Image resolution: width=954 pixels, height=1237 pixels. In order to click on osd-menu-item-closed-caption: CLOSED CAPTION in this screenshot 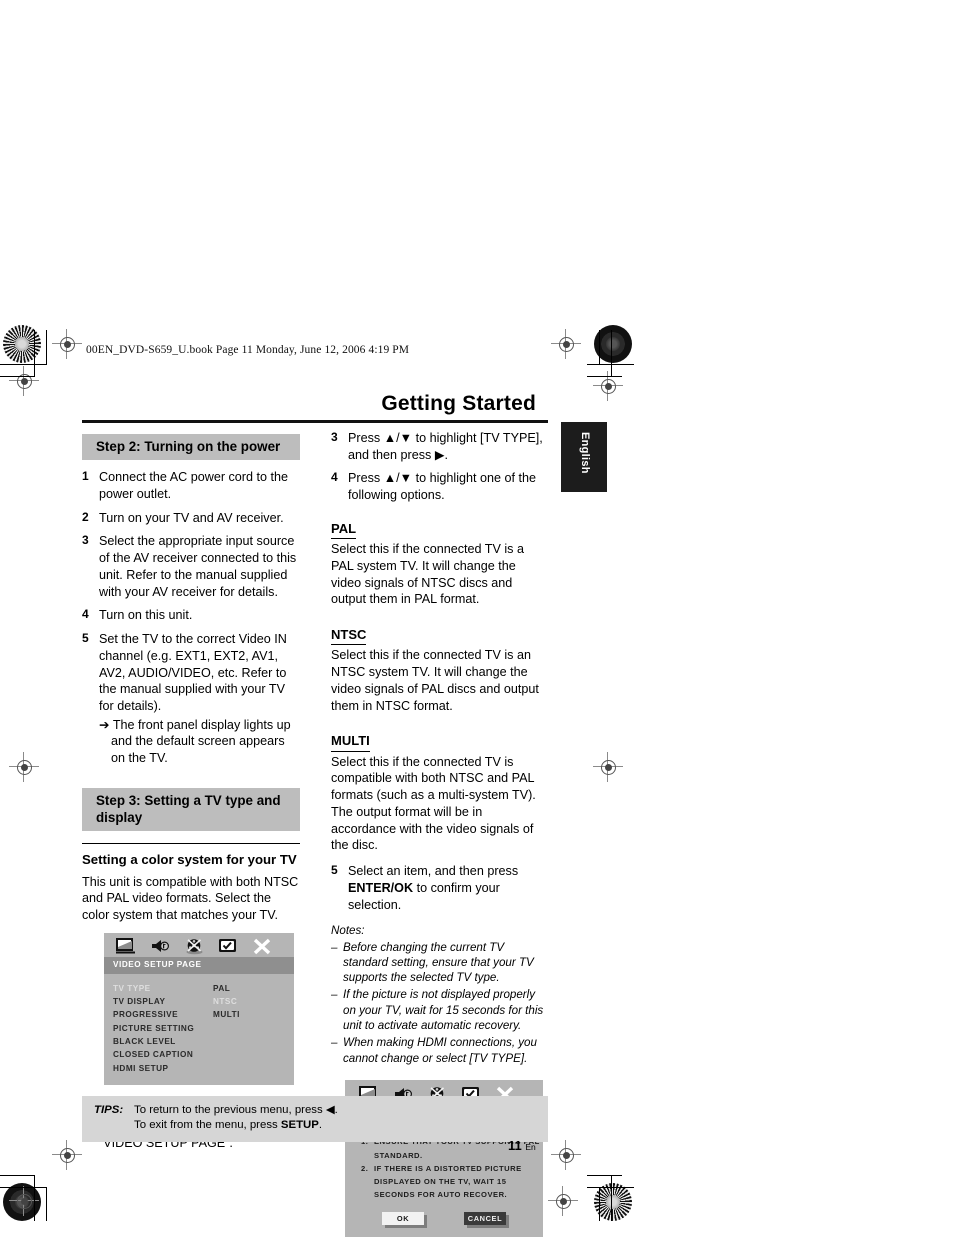, I will do `click(163, 1054)`.